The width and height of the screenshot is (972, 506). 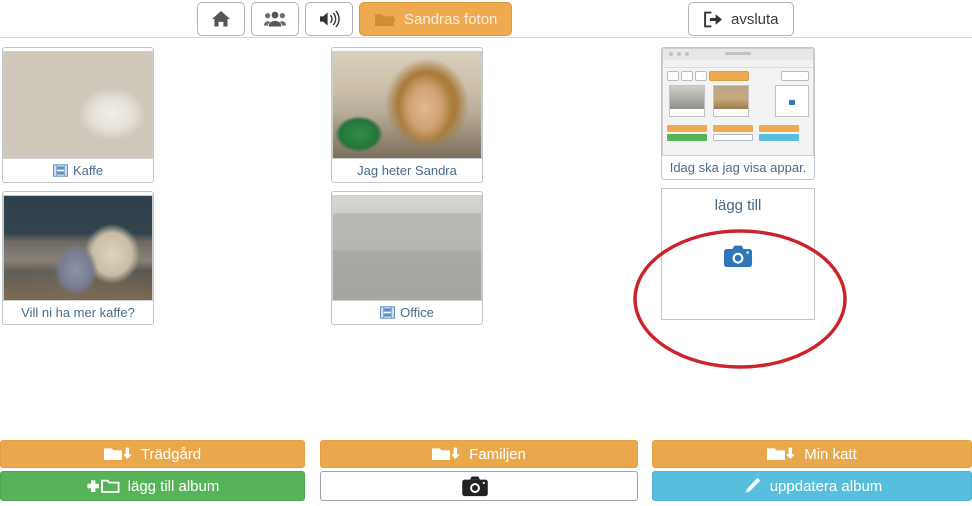 I want to click on photo-card: Vill ni ha mer kaffe?, so click(x=78, y=258).